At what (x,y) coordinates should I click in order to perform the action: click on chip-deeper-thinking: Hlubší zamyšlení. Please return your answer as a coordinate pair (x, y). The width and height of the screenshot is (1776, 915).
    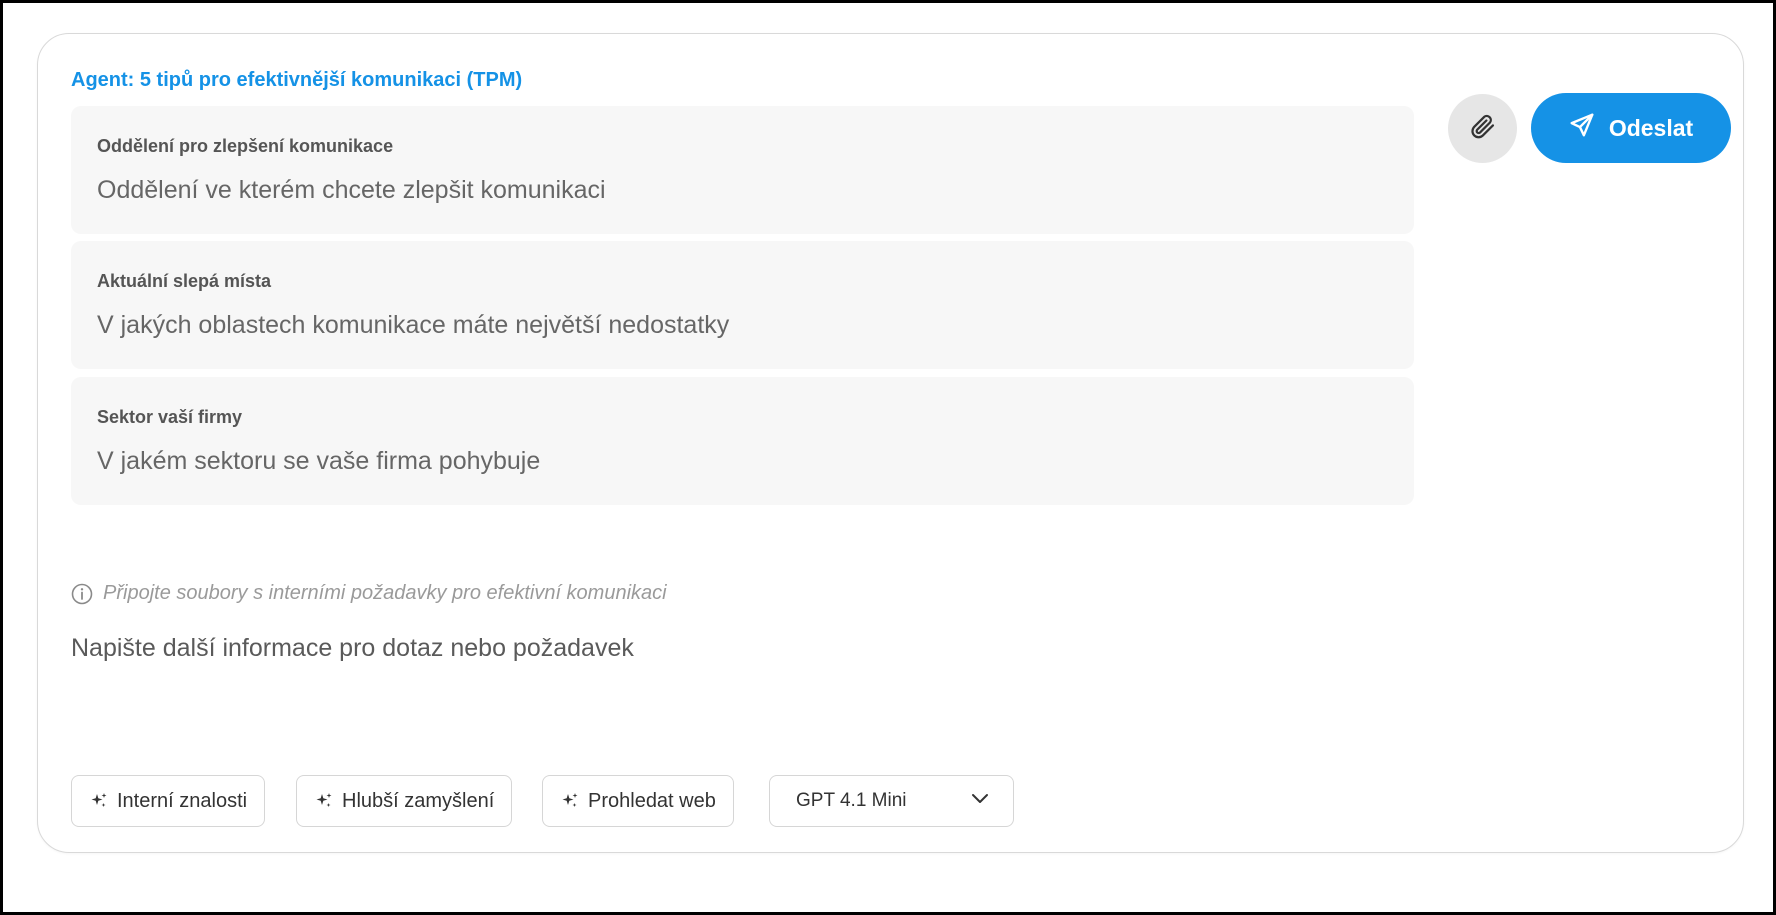
    Looking at the image, I should click on (404, 801).